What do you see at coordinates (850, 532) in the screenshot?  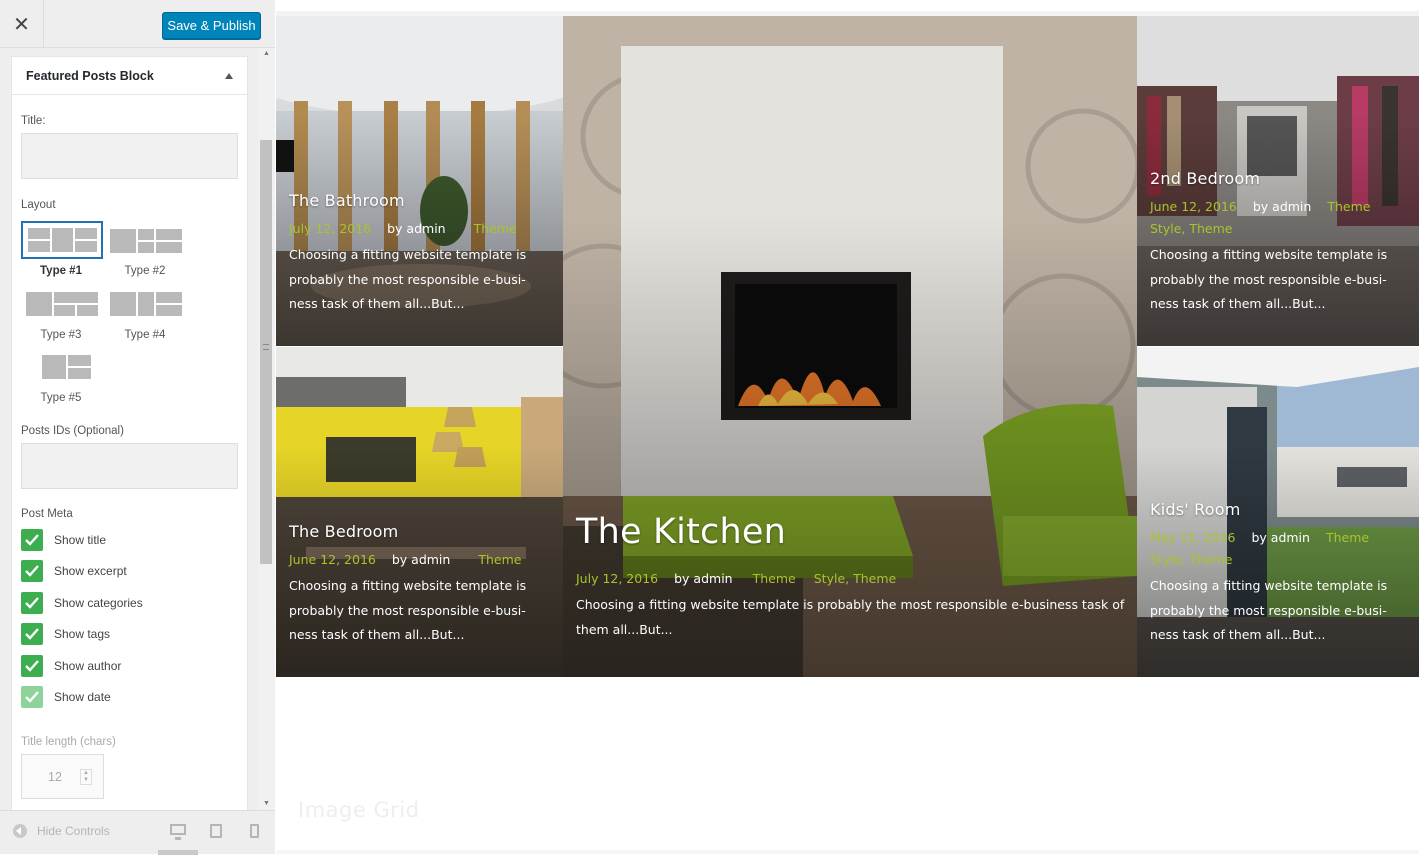 I see `post-title: The Kitchen` at bounding box center [850, 532].